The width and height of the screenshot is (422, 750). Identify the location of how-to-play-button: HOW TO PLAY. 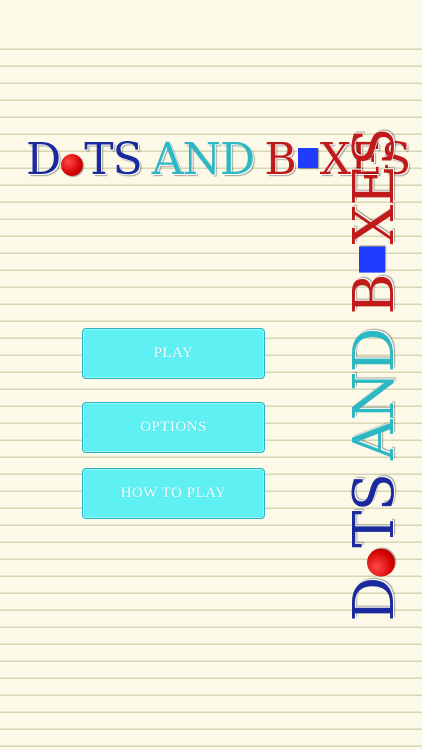
(173, 493).